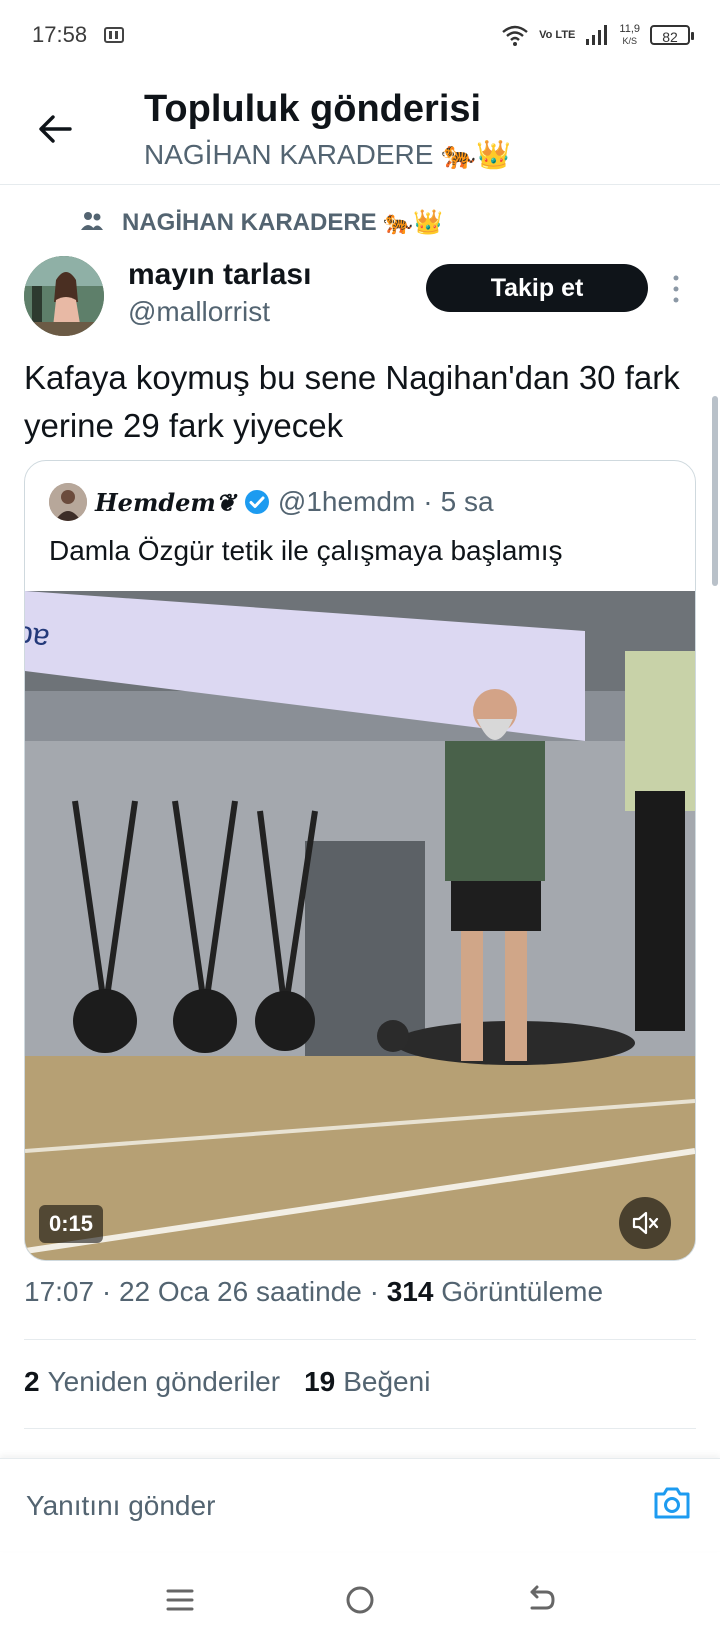 This screenshot has height=1640, width=720. I want to click on author-handle: @mallorrist, so click(199, 312).